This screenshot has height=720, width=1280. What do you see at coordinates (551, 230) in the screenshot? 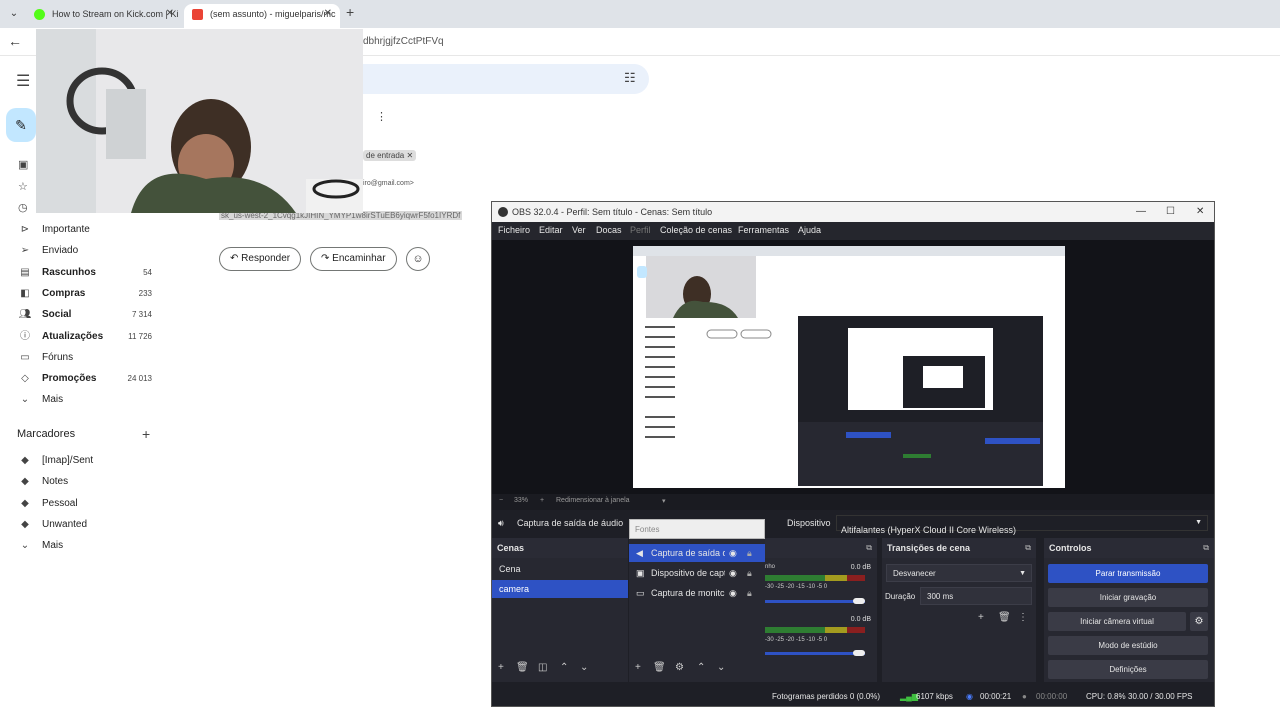
I see `menu-editar: Editar` at bounding box center [551, 230].